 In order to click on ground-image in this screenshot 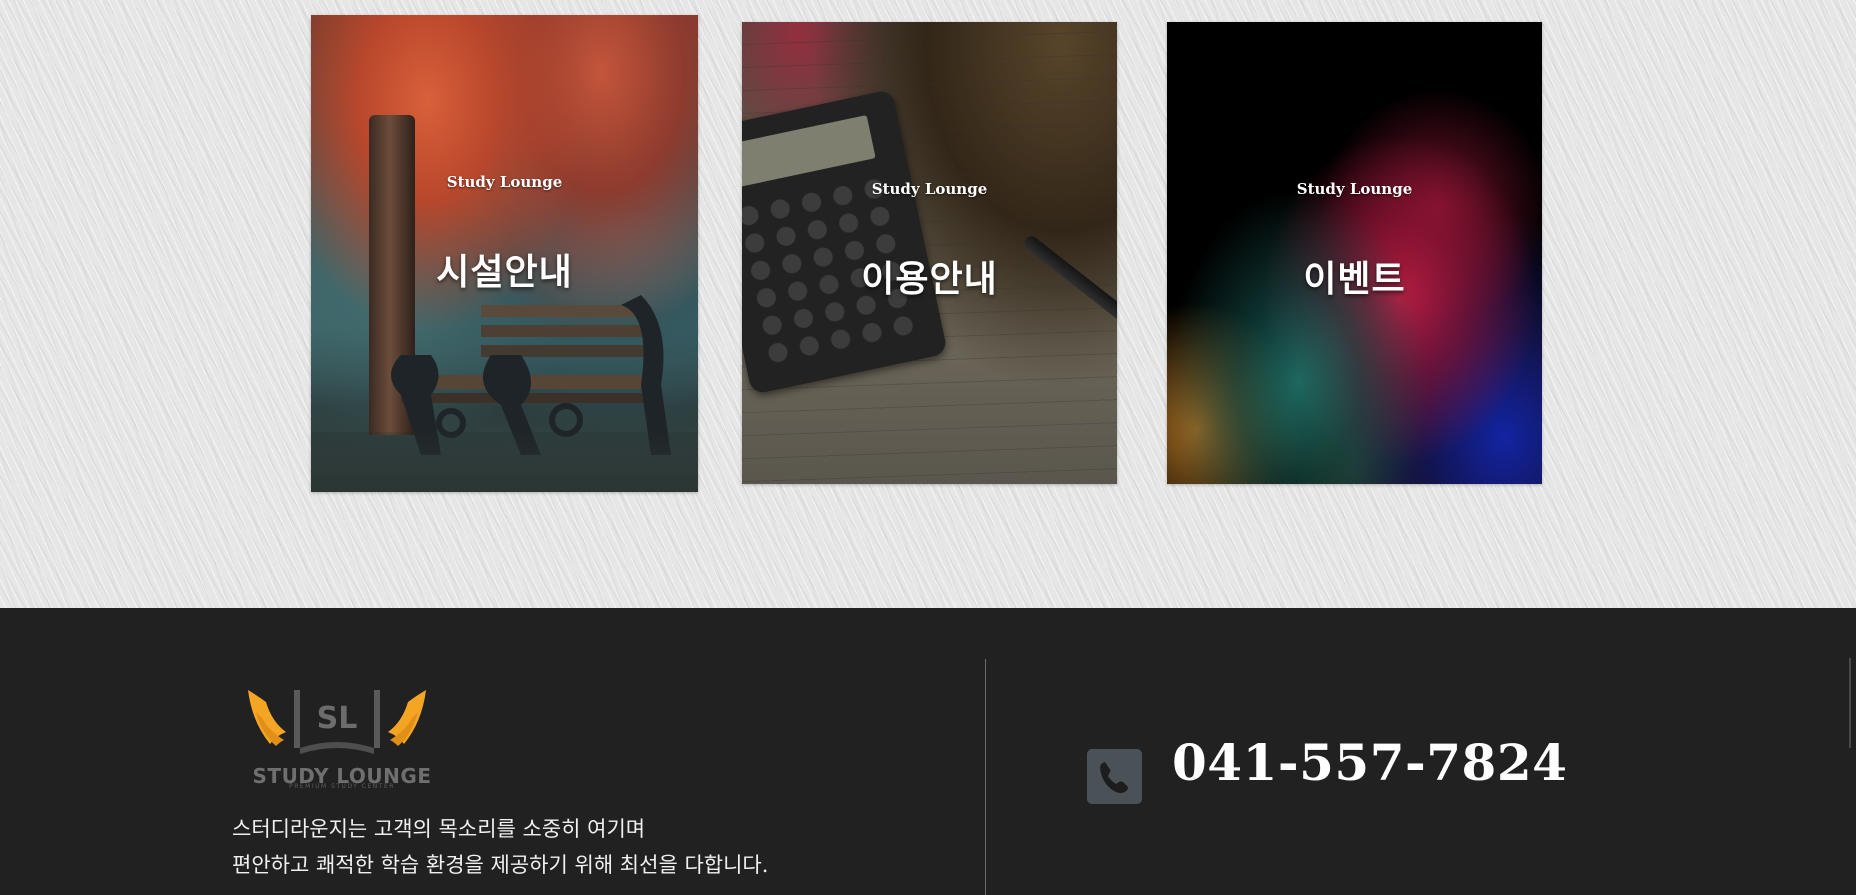, I will do `click(504, 462)`.